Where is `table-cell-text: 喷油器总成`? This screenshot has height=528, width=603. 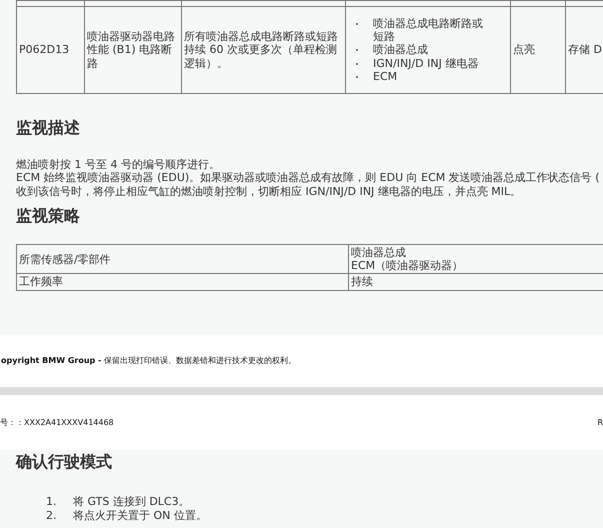
table-cell-text: 喷油器总成 is located at coordinates (379, 253).